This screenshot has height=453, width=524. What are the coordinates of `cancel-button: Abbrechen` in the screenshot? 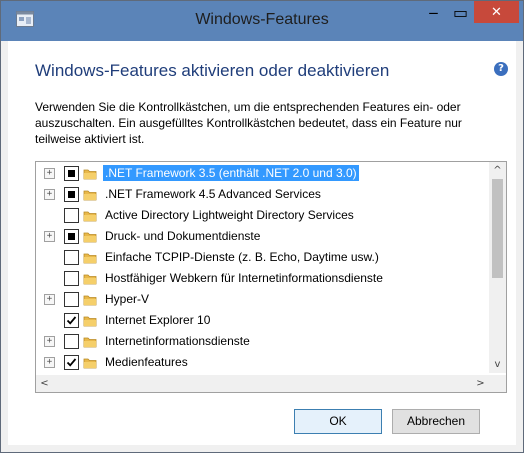 It's located at (436, 421).